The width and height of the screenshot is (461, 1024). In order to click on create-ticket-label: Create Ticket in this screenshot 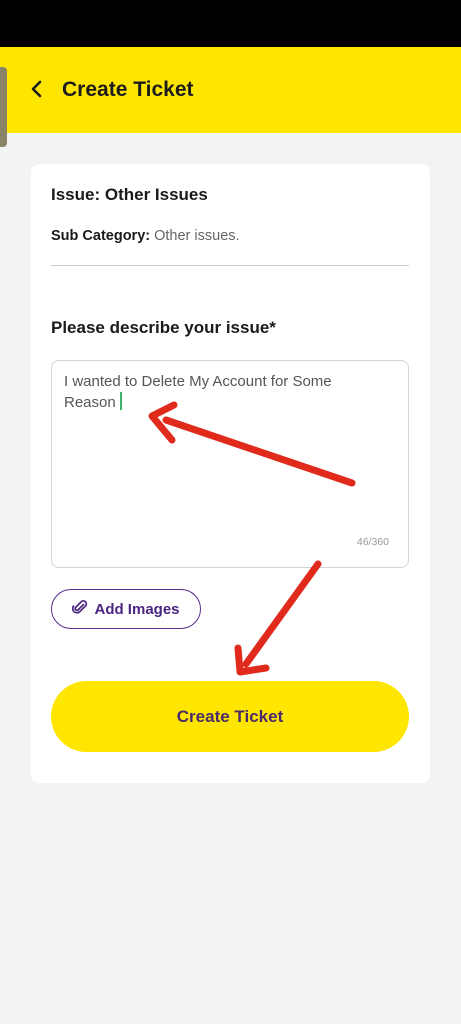, I will do `click(230, 716)`.